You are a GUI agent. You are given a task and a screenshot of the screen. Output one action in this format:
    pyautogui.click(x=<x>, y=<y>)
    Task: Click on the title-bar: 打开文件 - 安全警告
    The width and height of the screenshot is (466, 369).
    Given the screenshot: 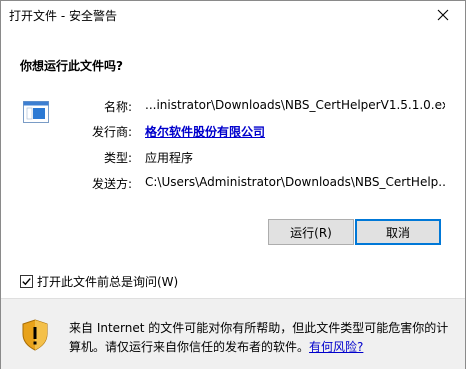 What is the action you would take?
    pyautogui.click(x=233, y=15)
    